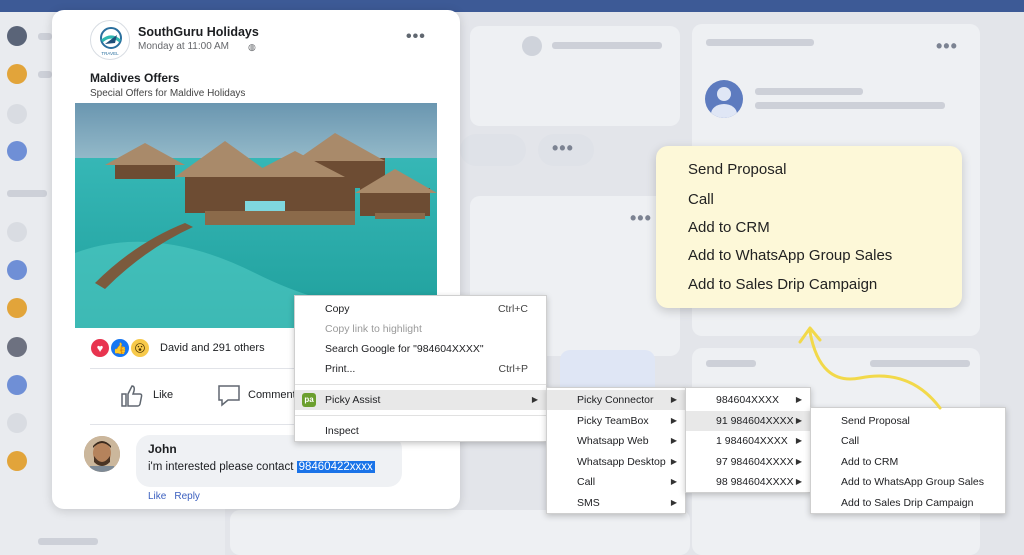  Describe the element at coordinates (755, 462) in the screenshot. I see `number-label: 97 984604XXXX` at that location.